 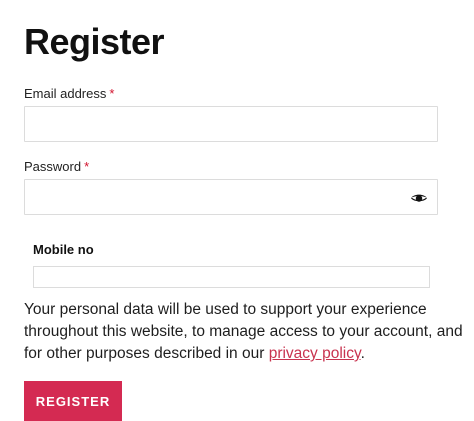 I want to click on email-required-marker: *, so click(x=112, y=93).